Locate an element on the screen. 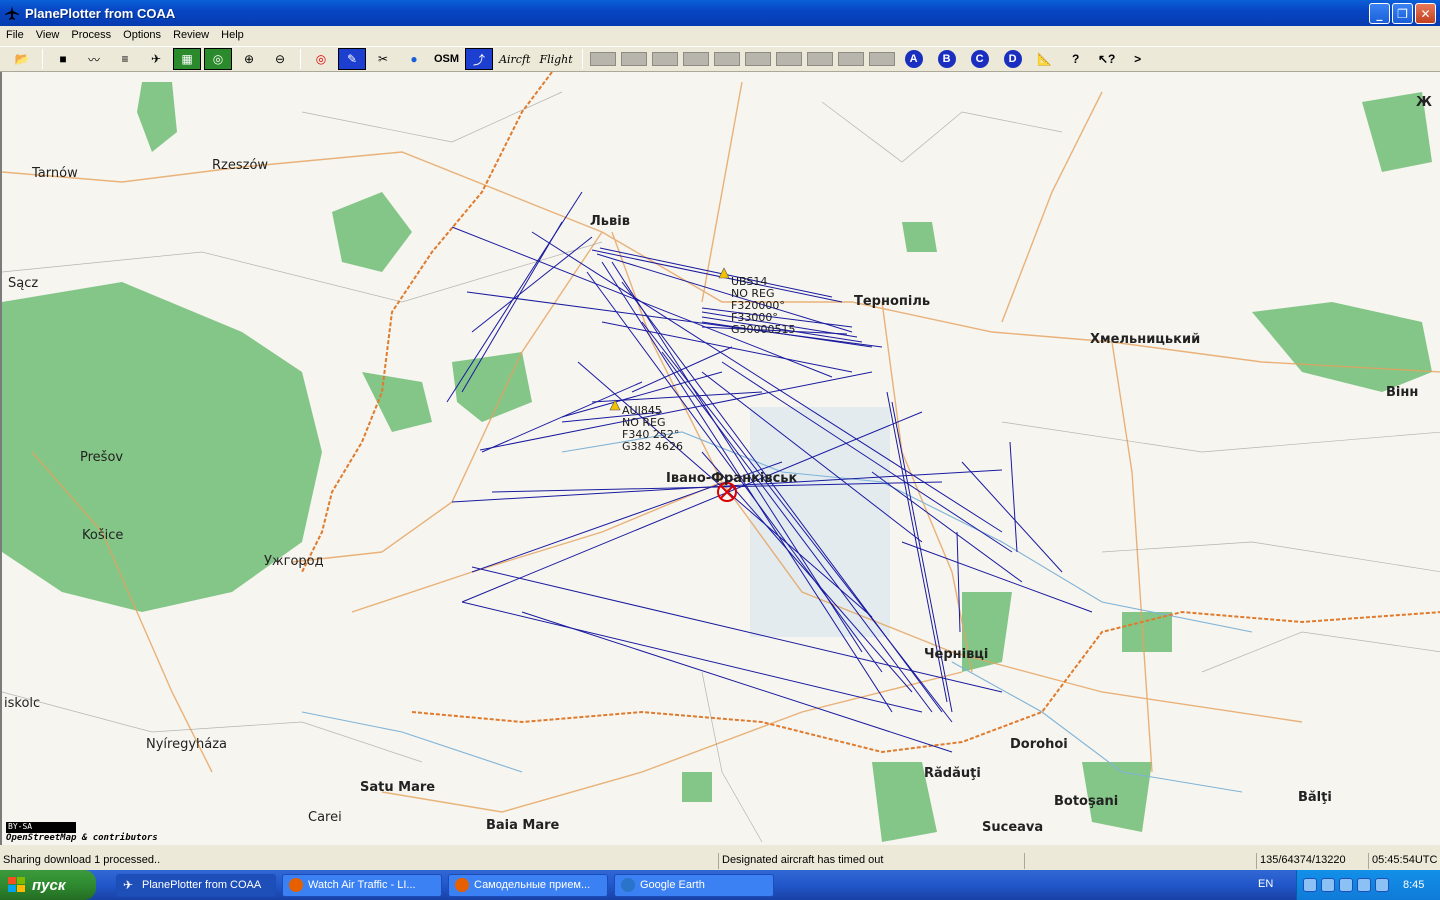 This screenshot has width=1440, height=900. google-earth-icon is located at coordinates (628, 885).